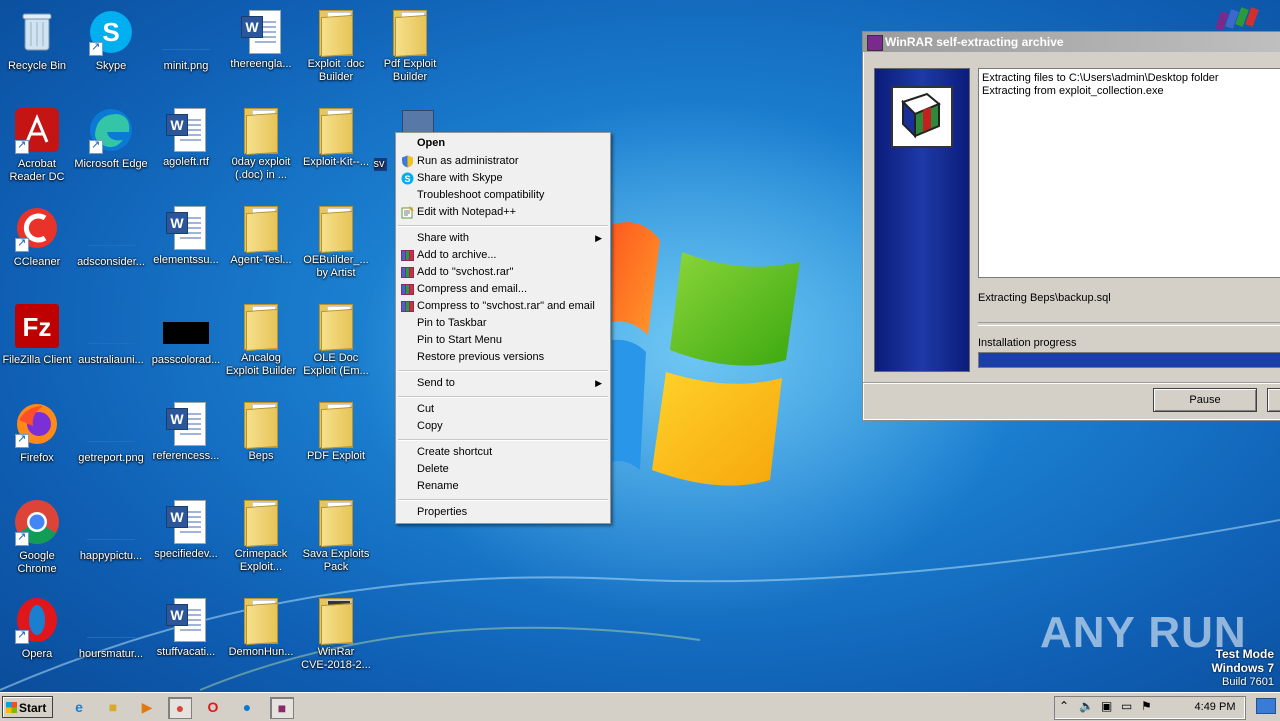  I want to click on volume-icon: 🔈, so click(1086, 706).